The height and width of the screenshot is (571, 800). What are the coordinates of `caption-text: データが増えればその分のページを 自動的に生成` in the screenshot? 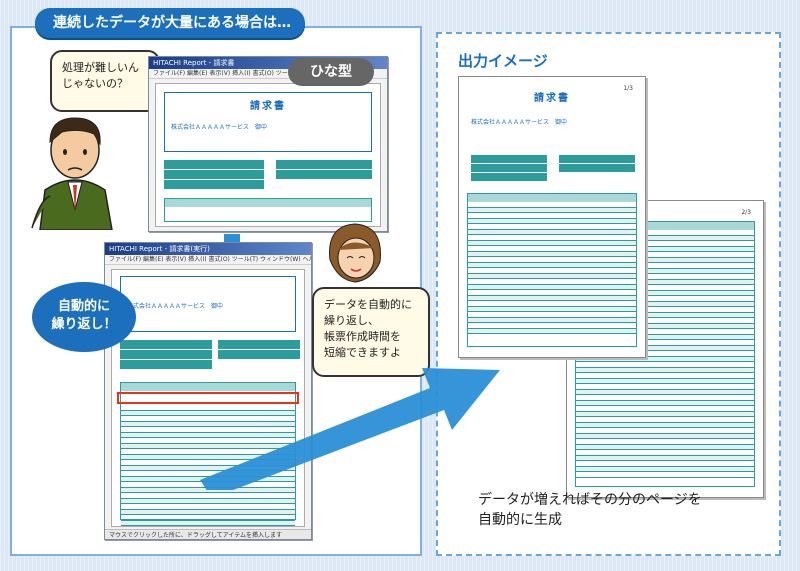 It's located at (590, 510).